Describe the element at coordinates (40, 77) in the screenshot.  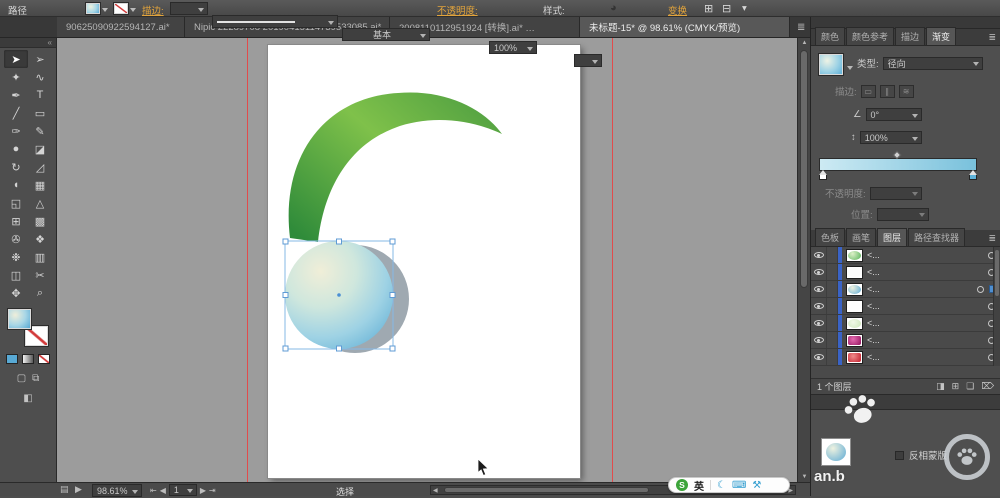
I see `lasso-tool: ∿` at that location.